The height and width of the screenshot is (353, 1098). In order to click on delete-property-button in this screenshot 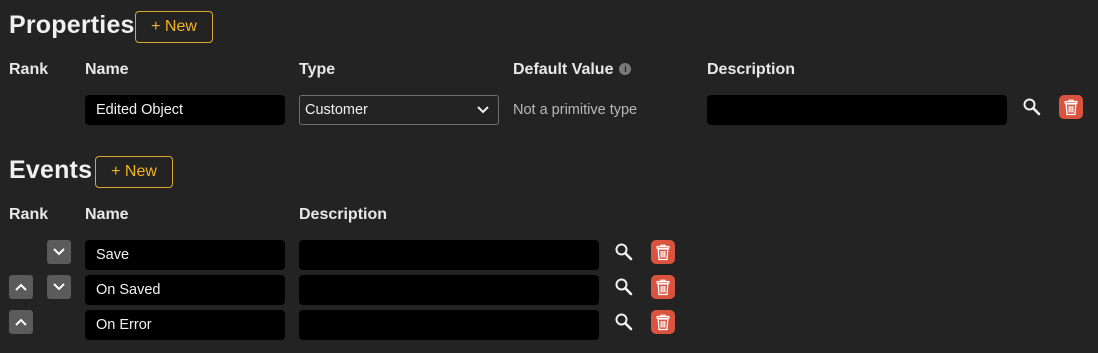, I will do `click(1071, 107)`.